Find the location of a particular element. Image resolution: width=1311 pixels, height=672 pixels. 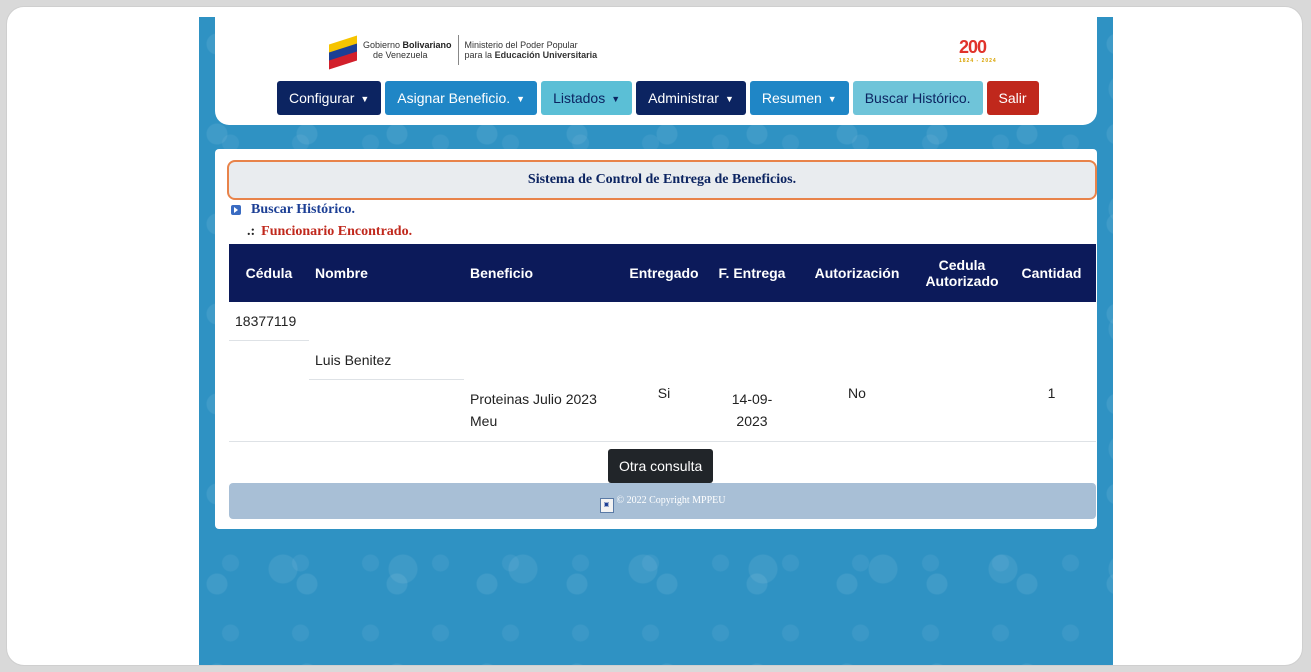

col-cantidad: Cantidad is located at coordinates (1051, 273).